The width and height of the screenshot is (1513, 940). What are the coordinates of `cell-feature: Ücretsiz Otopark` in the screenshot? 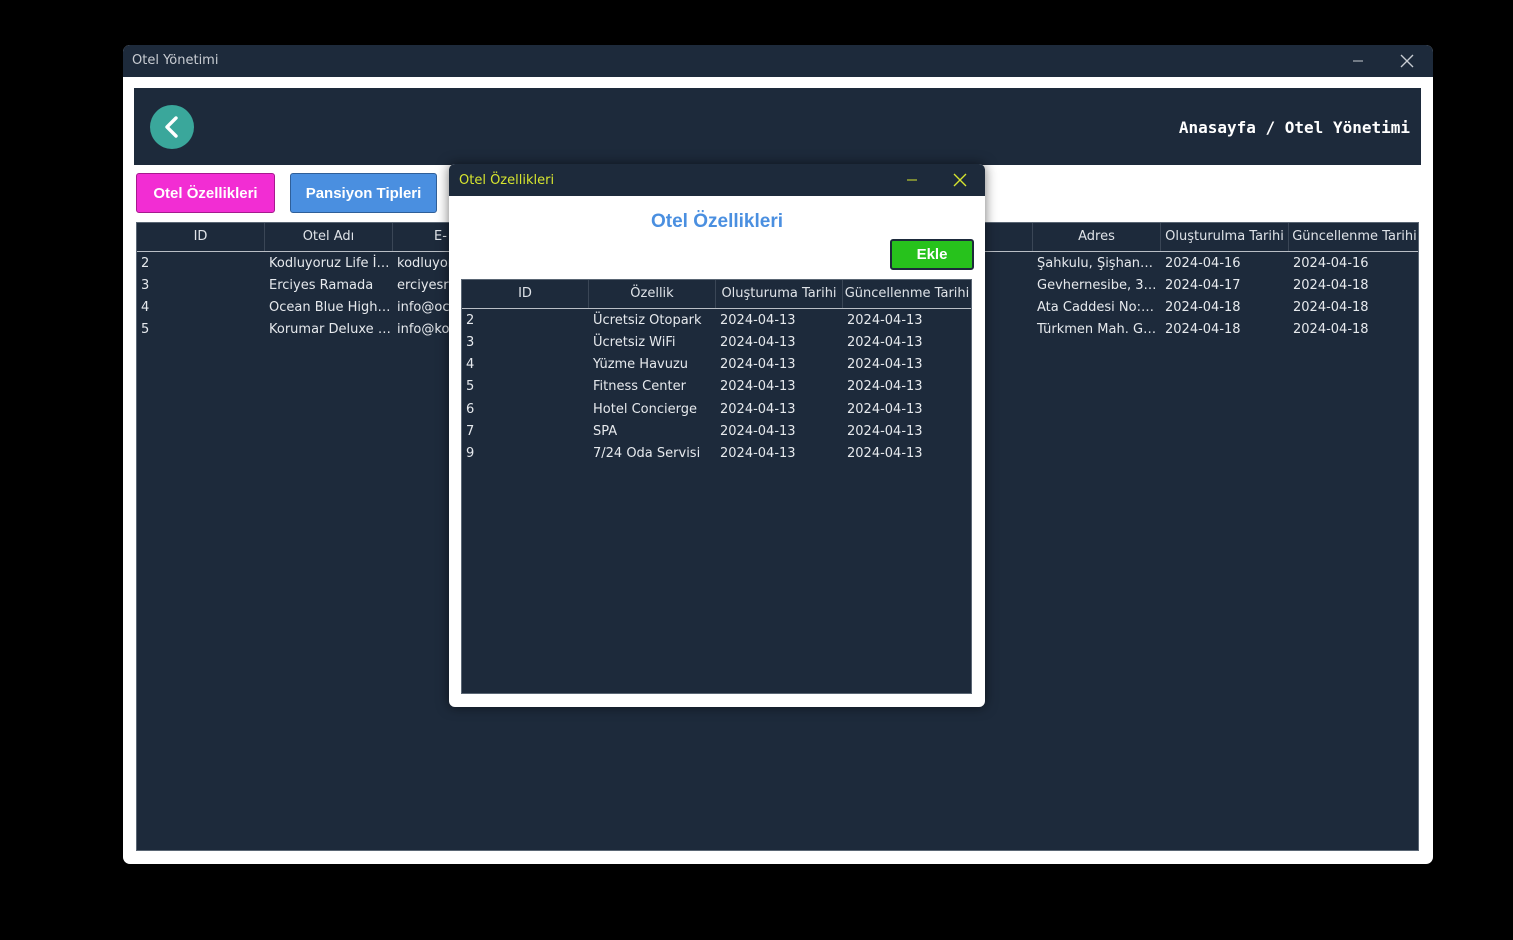 It's located at (647, 320).